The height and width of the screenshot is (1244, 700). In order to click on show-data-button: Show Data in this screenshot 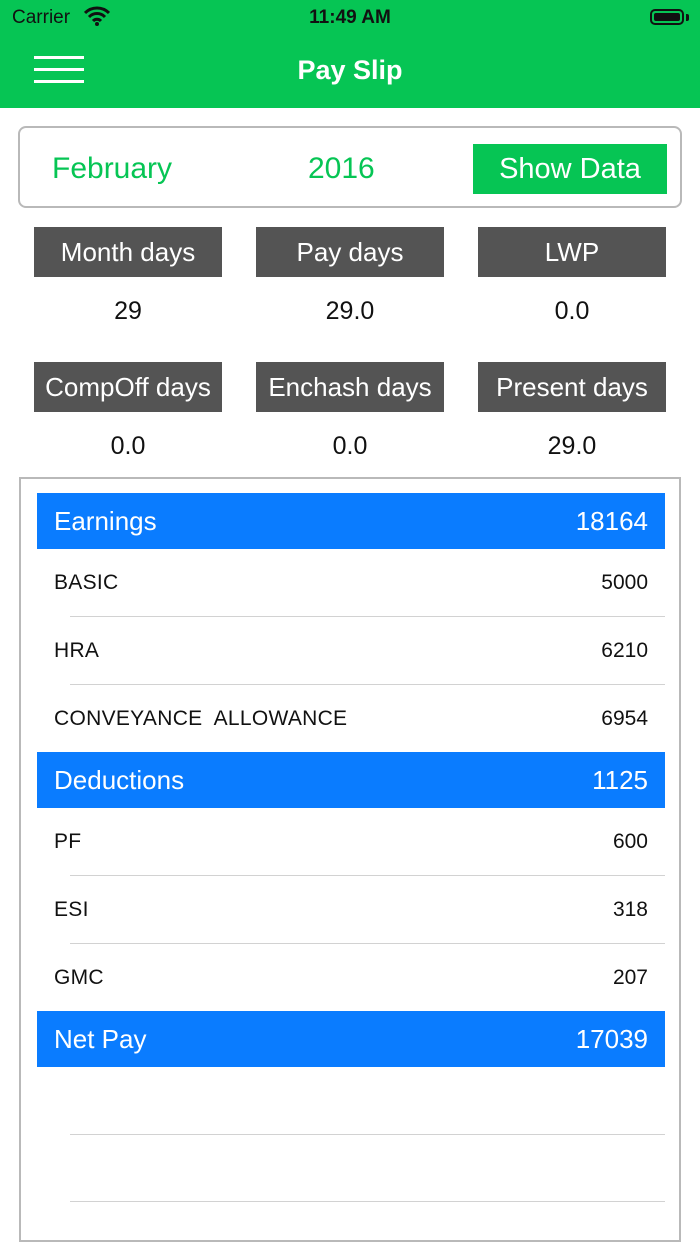, I will do `click(570, 169)`.